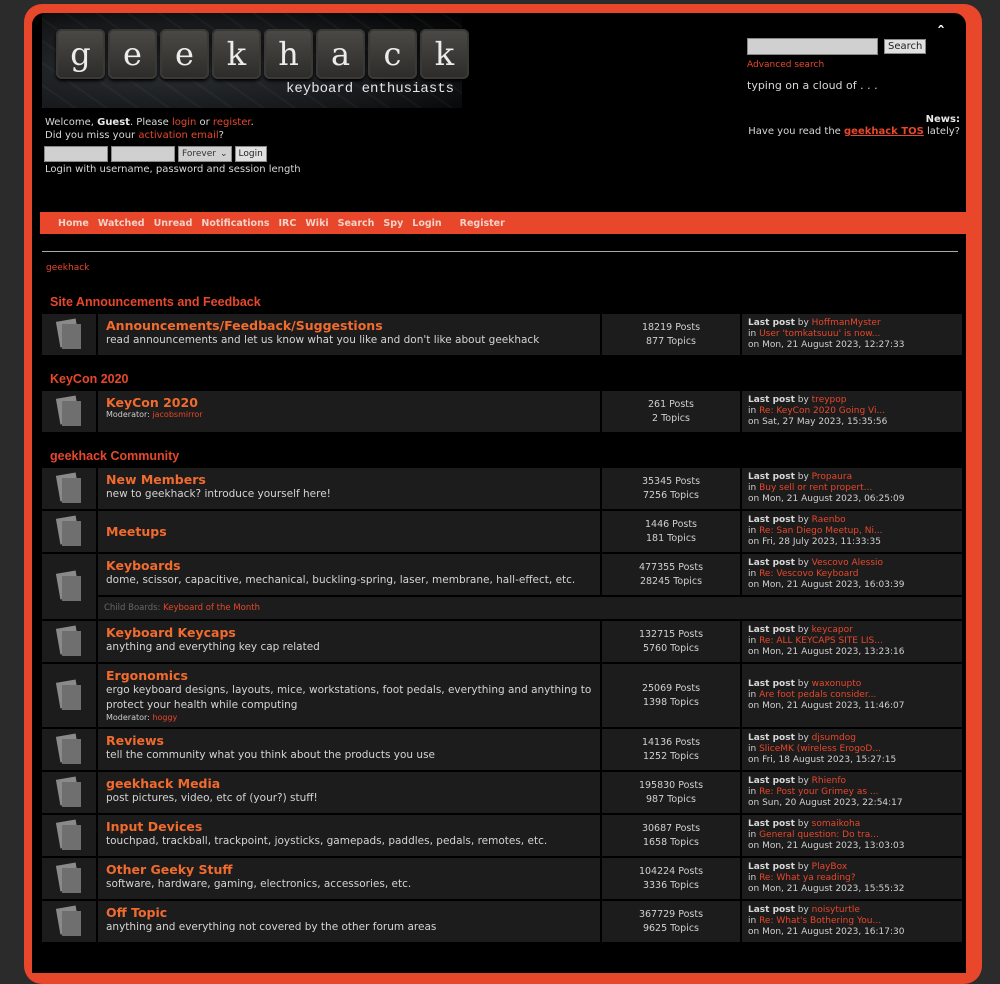 Image resolution: width=1000 pixels, height=984 pixels. I want to click on topic-count: 1398 Topics, so click(671, 702).